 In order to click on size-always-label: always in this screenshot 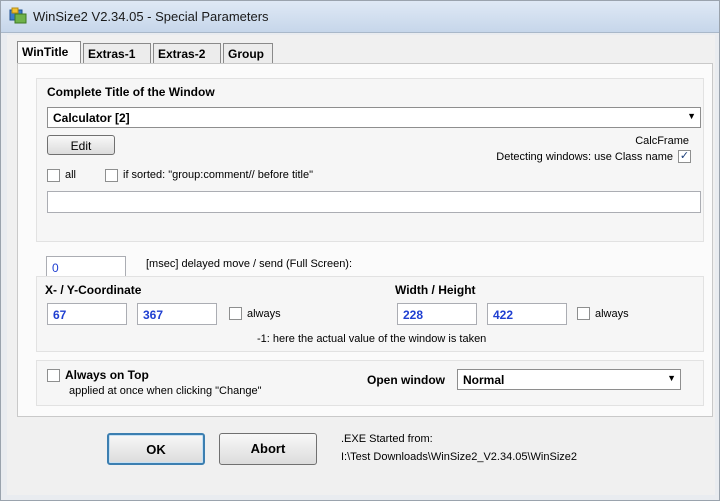, I will do `click(612, 314)`.